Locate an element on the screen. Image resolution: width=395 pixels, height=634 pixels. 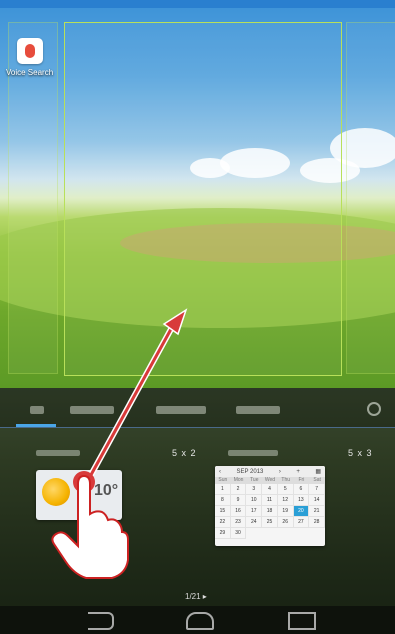
navigation-bar is located at coordinates (197, 620).